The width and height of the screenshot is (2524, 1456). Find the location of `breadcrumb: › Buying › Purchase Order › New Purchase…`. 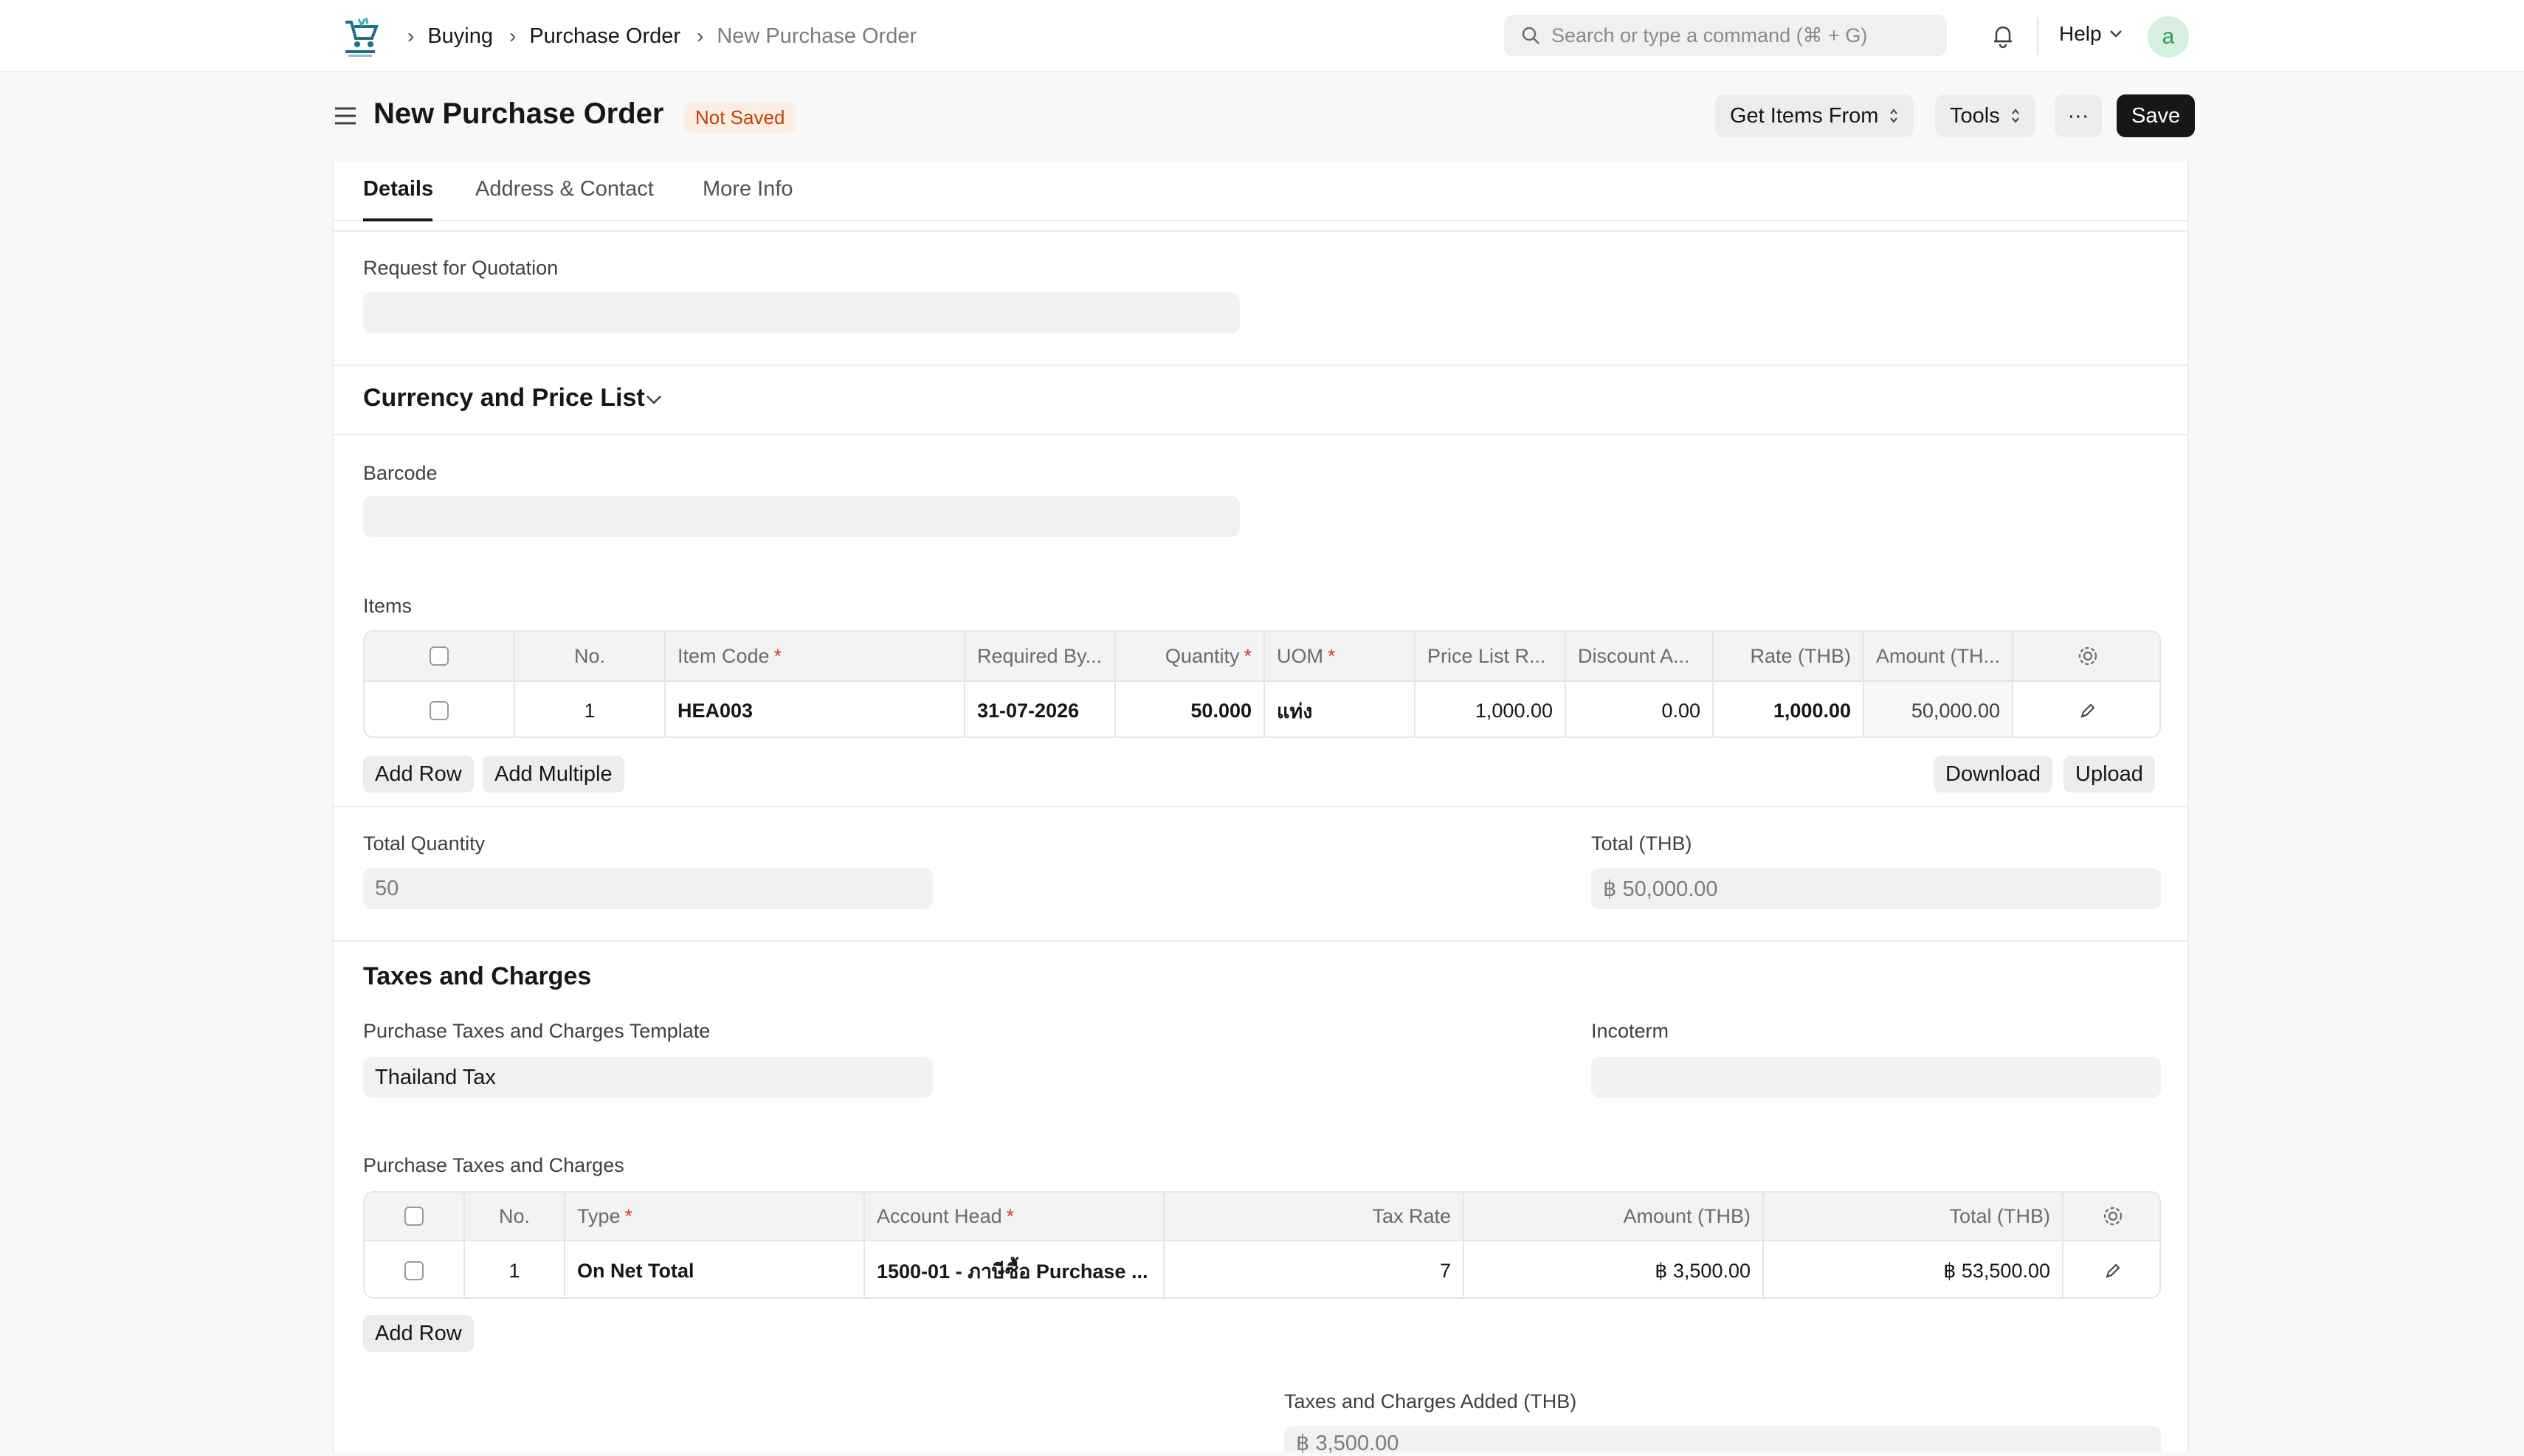

breadcrumb: › Buying › Purchase Order › New Purchase… is located at coordinates (660, 36).